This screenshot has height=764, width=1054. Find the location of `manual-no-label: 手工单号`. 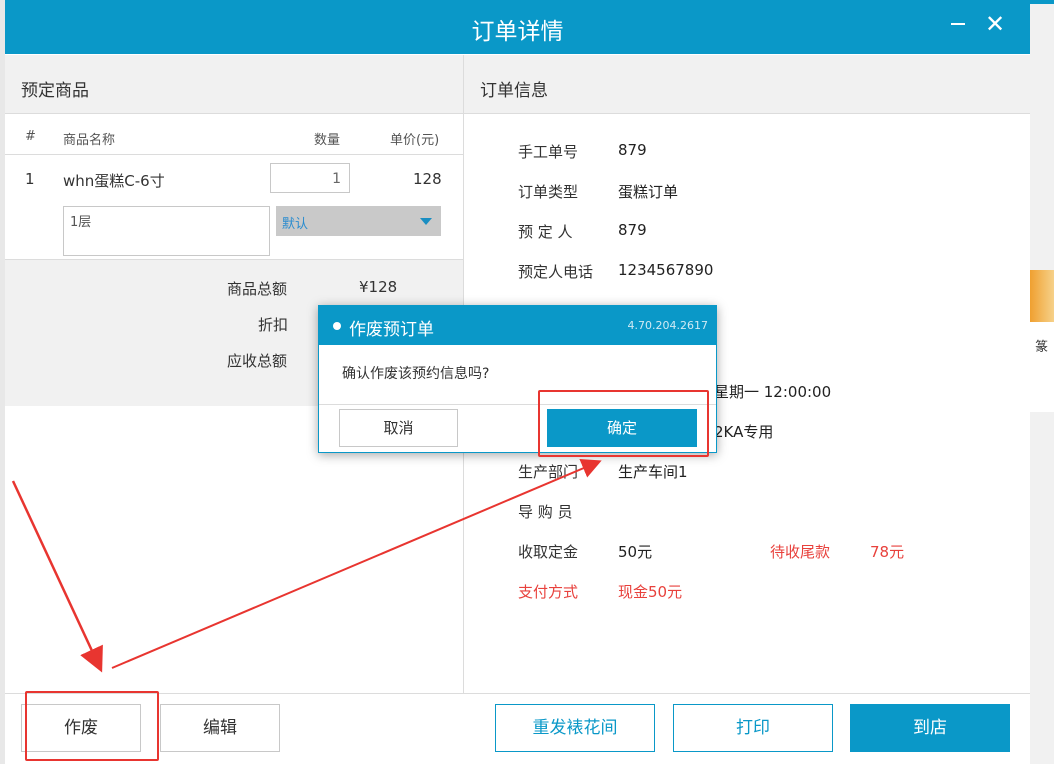

manual-no-label: 手工单号 is located at coordinates (548, 152).